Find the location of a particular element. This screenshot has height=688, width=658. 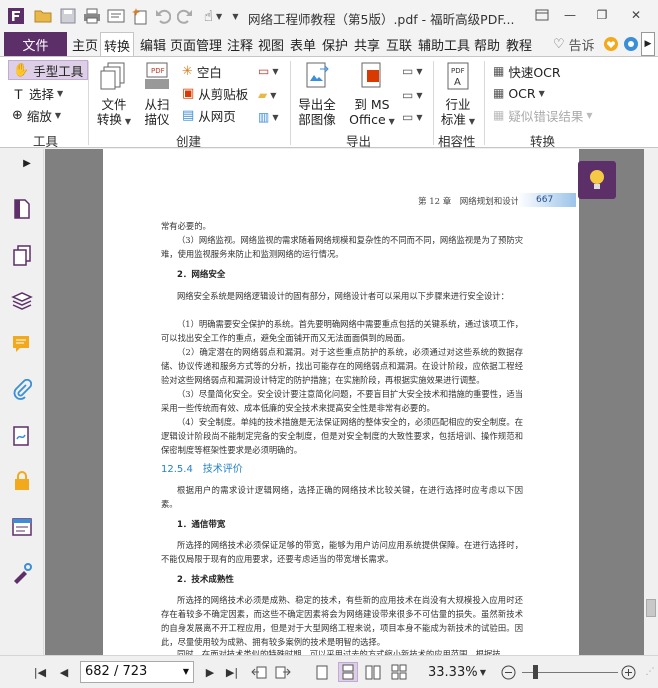

ribbon-scroll-right-icon: ▶ is located at coordinates (648, 44).